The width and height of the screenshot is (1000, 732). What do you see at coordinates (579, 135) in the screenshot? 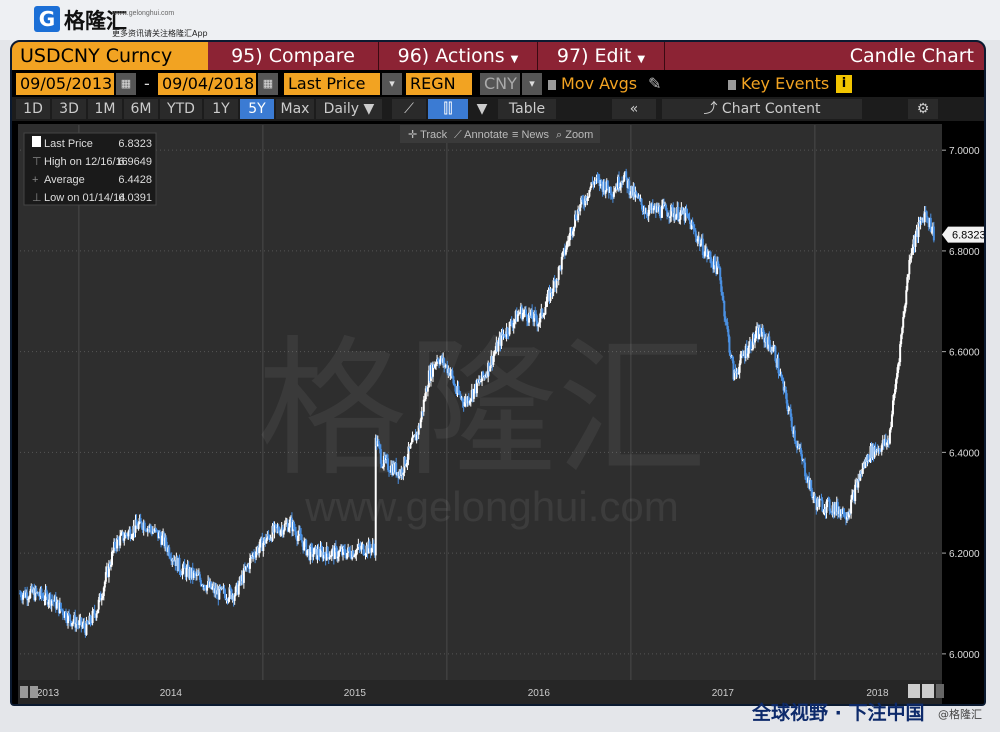
I see `zoom-label: Zoom` at bounding box center [579, 135].